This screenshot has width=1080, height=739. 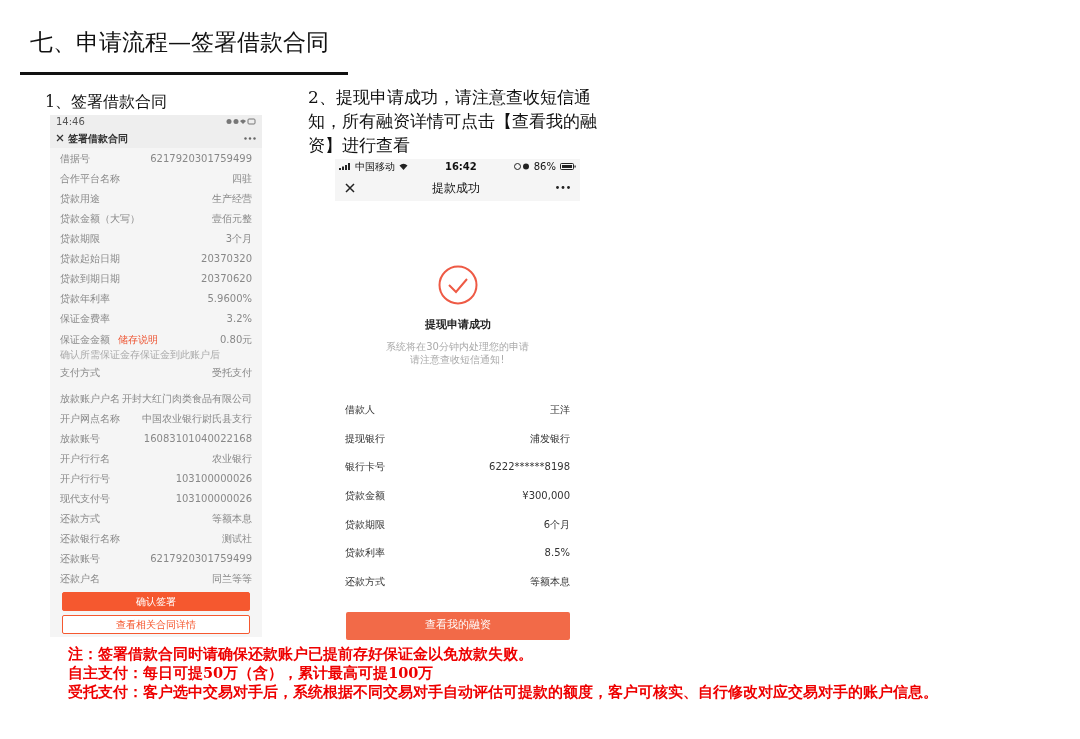 What do you see at coordinates (457, 346) in the screenshot?
I see `result-message: 系统将在30分钟内处理您的申请` at bounding box center [457, 346].